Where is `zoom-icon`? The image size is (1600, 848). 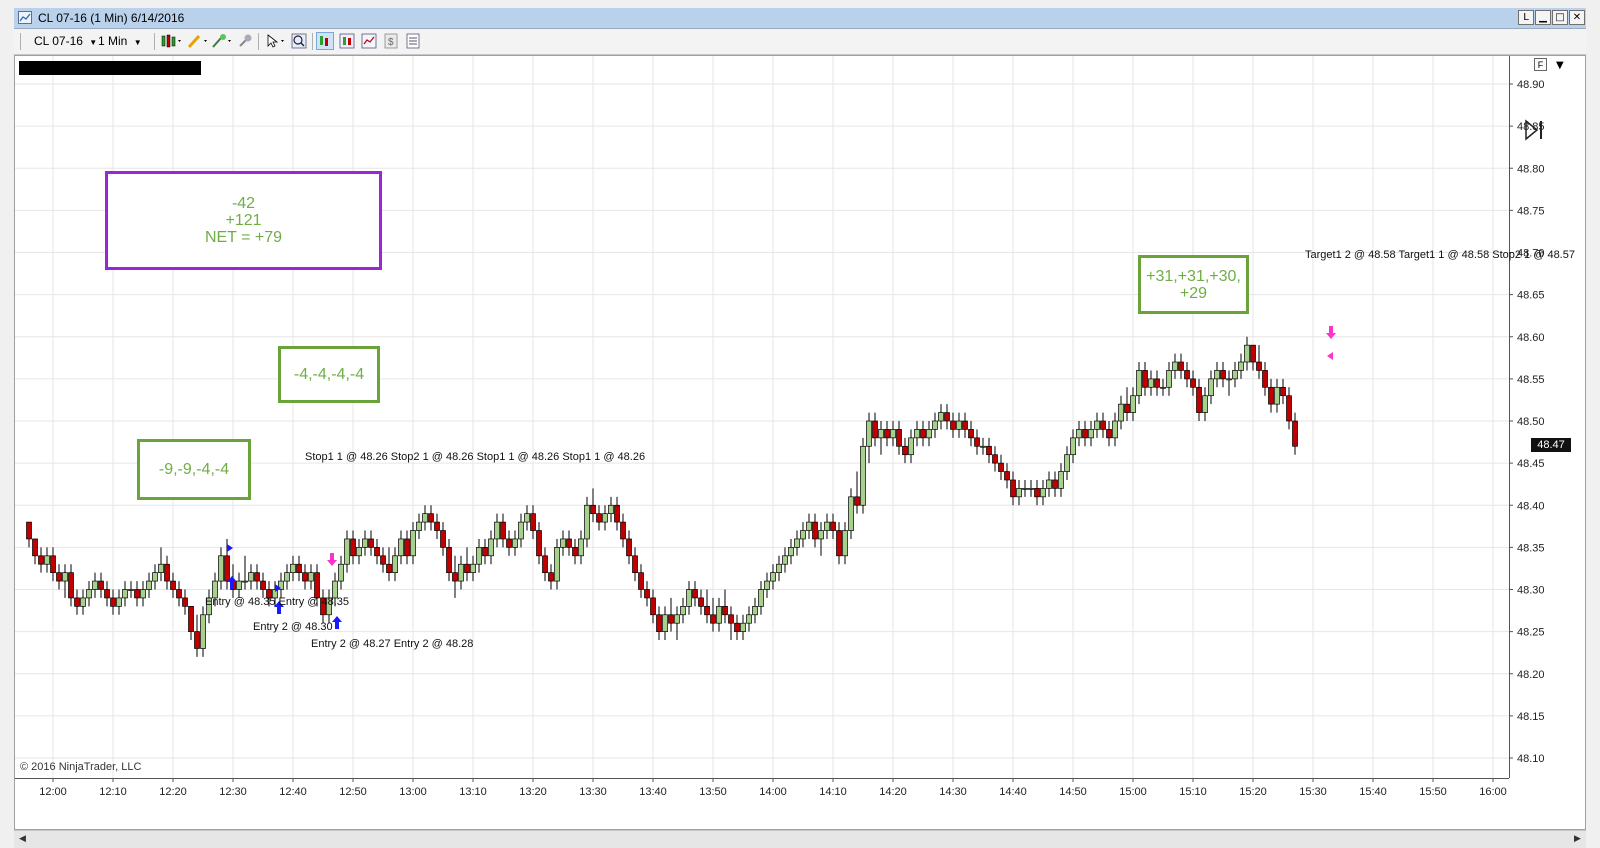
zoom-icon is located at coordinates (299, 41).